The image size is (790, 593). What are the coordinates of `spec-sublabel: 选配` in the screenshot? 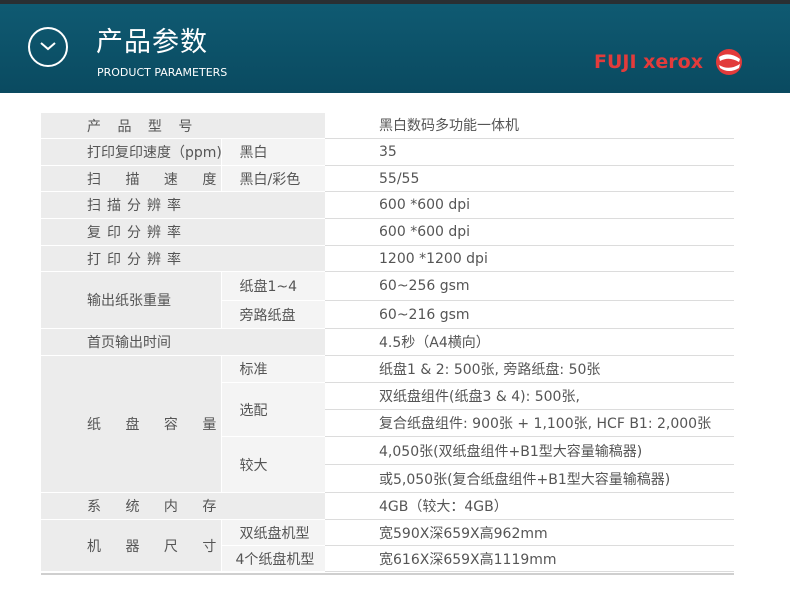 It's located at (253, 410).